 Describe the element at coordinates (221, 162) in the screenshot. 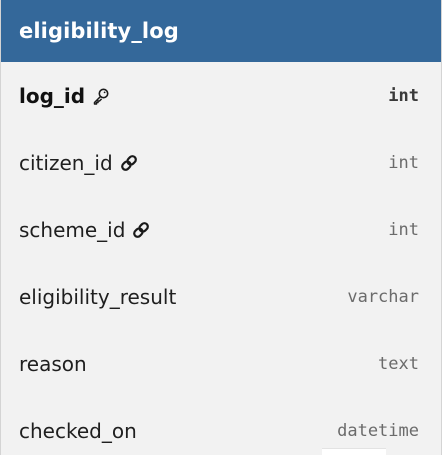

I see `column-row-citizen-id: citizen_id int` at that location.